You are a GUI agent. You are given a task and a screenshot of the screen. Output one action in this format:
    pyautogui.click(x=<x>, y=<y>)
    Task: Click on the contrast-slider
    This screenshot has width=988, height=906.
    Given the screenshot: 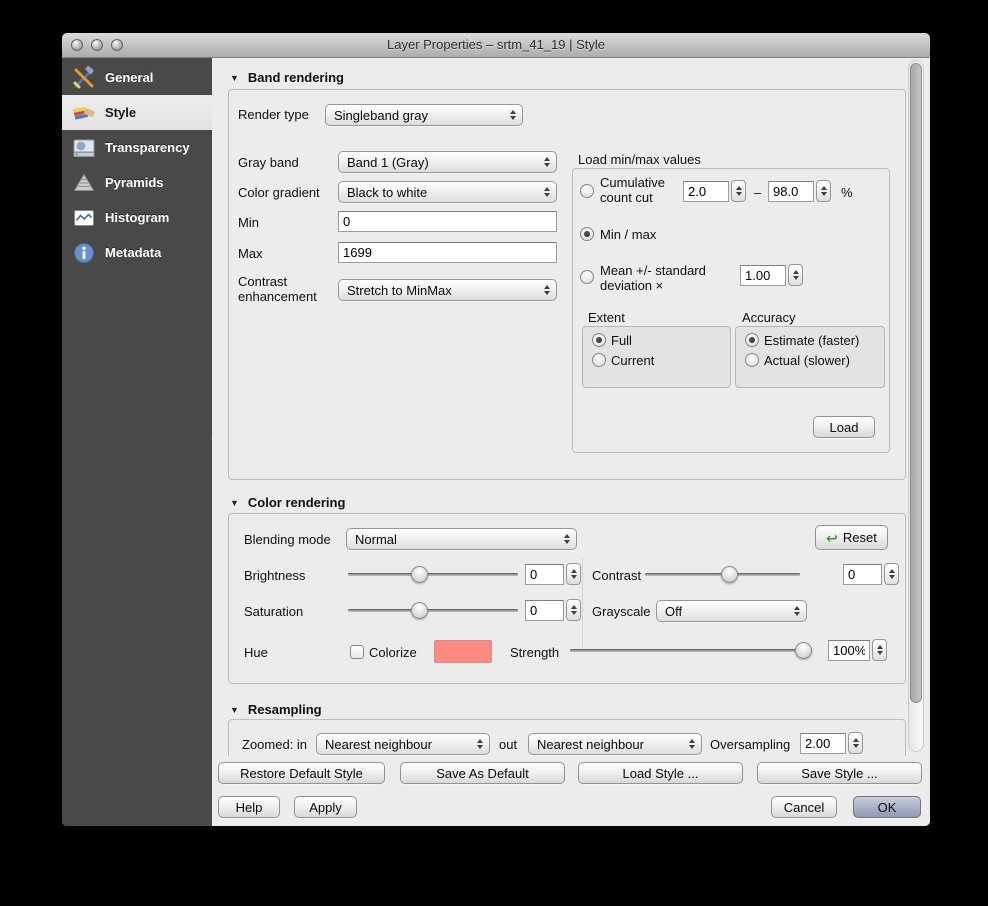 What is the action you would take?
    pyautogui.click(x=722, y=574)
    